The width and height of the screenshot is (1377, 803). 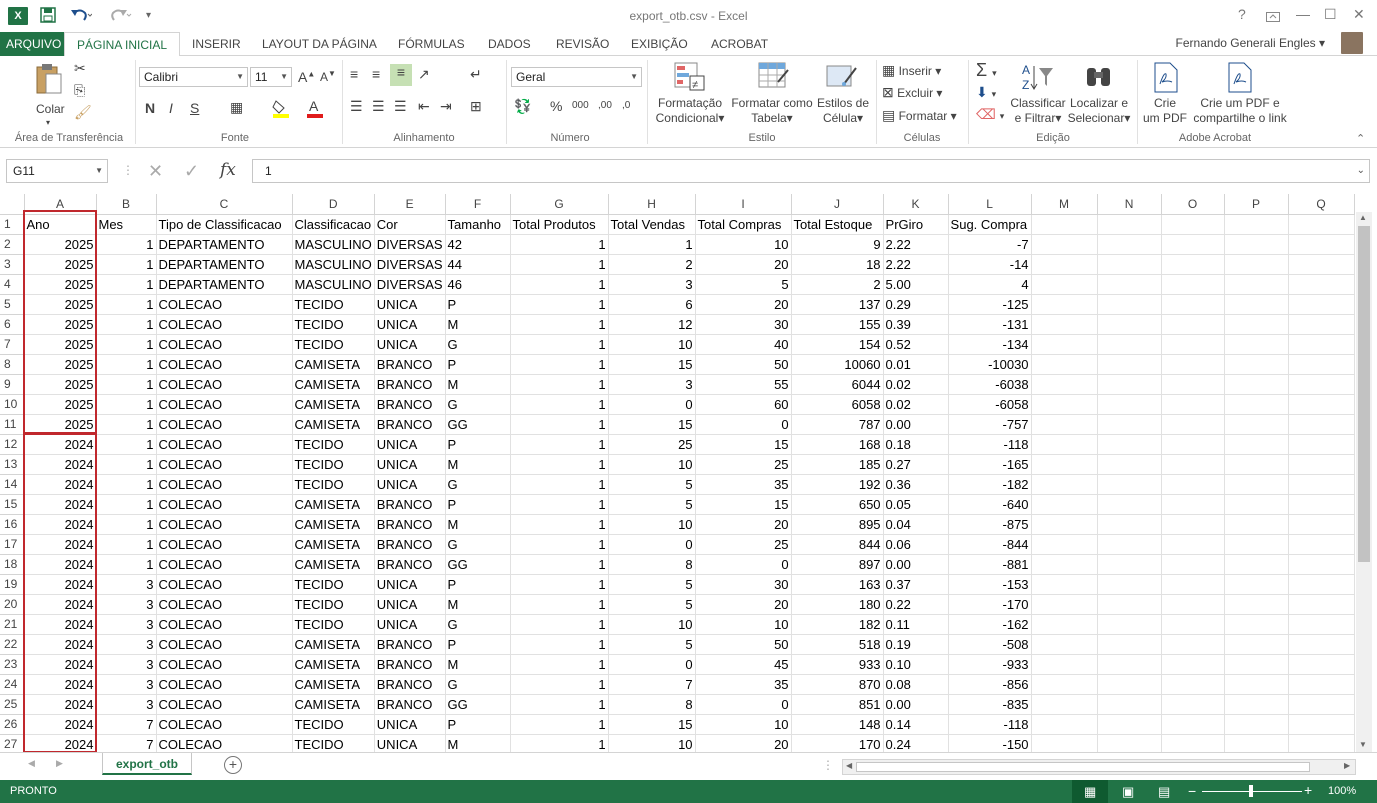 I want to click on cell: 44, so click(x=478, y=264).